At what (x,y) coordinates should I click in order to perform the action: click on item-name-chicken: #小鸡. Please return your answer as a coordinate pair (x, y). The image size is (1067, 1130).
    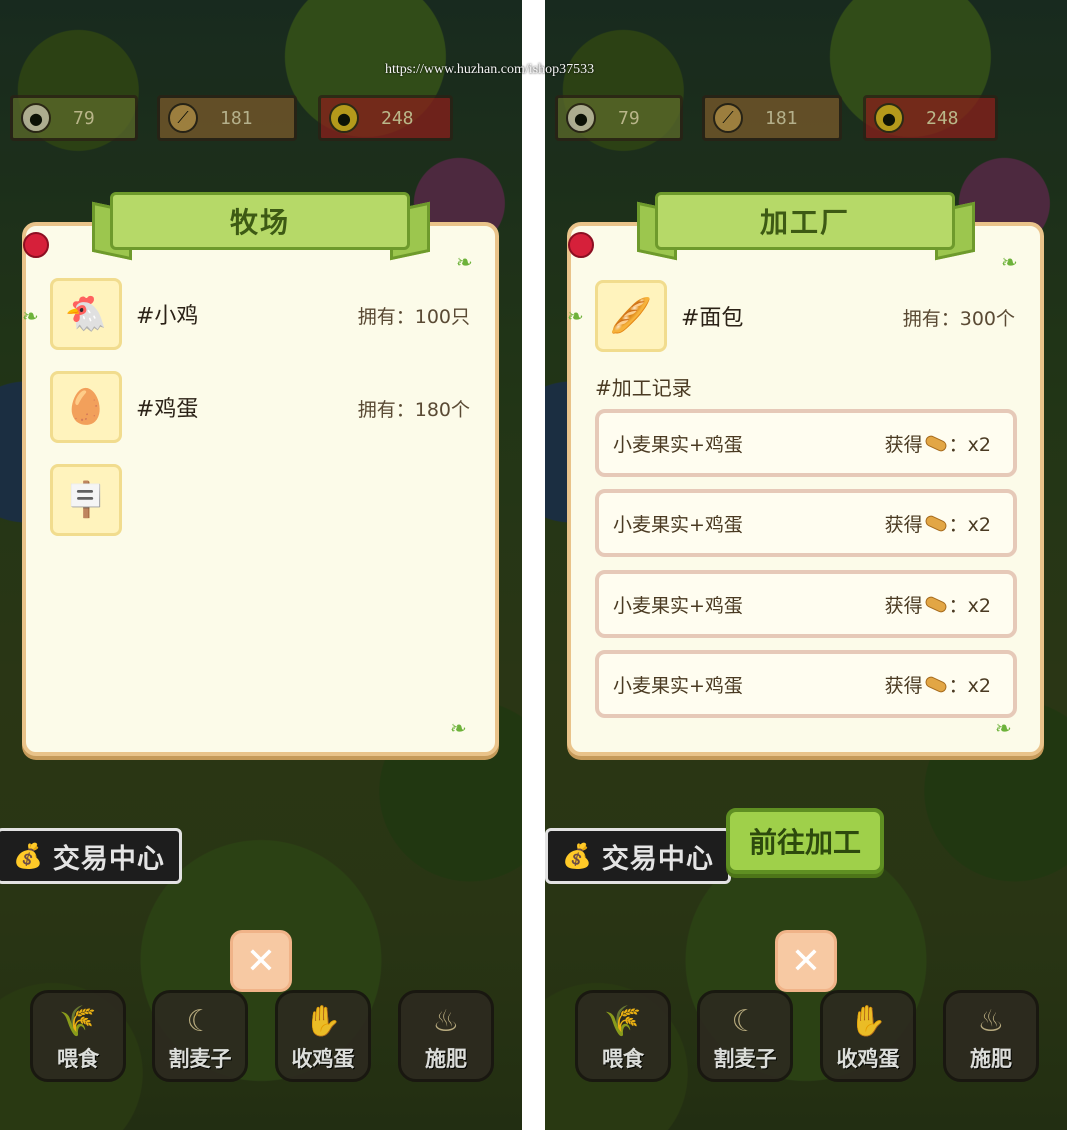
    Looking at the image, I should click on (167, 316).